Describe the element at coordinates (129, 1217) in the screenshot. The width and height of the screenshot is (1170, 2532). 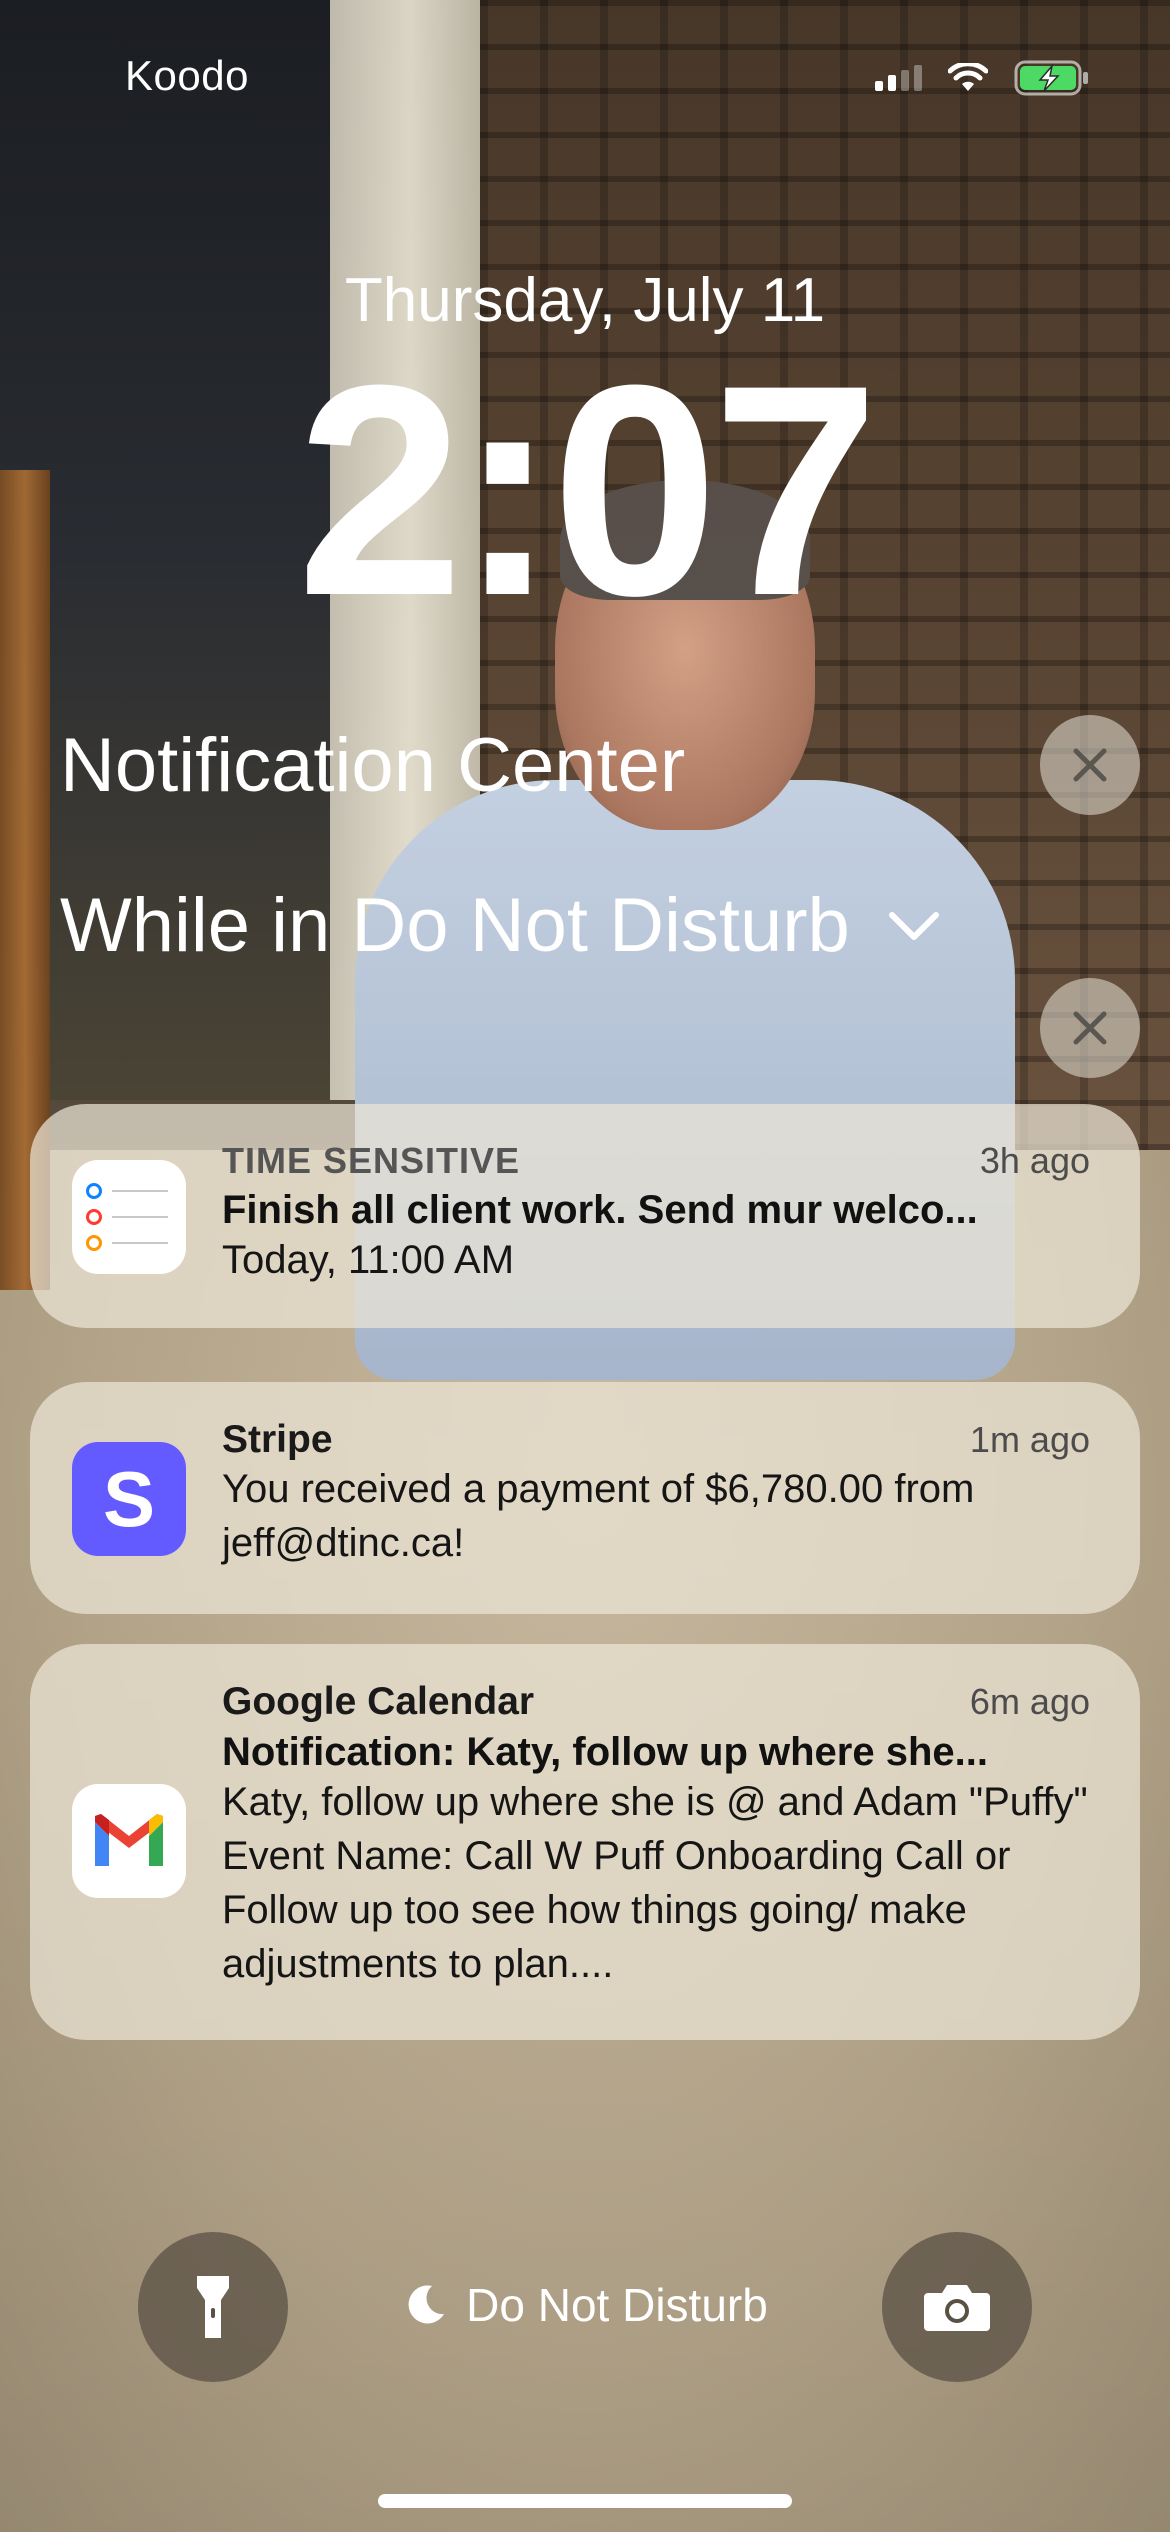
I see `reminders-icon` at that location.